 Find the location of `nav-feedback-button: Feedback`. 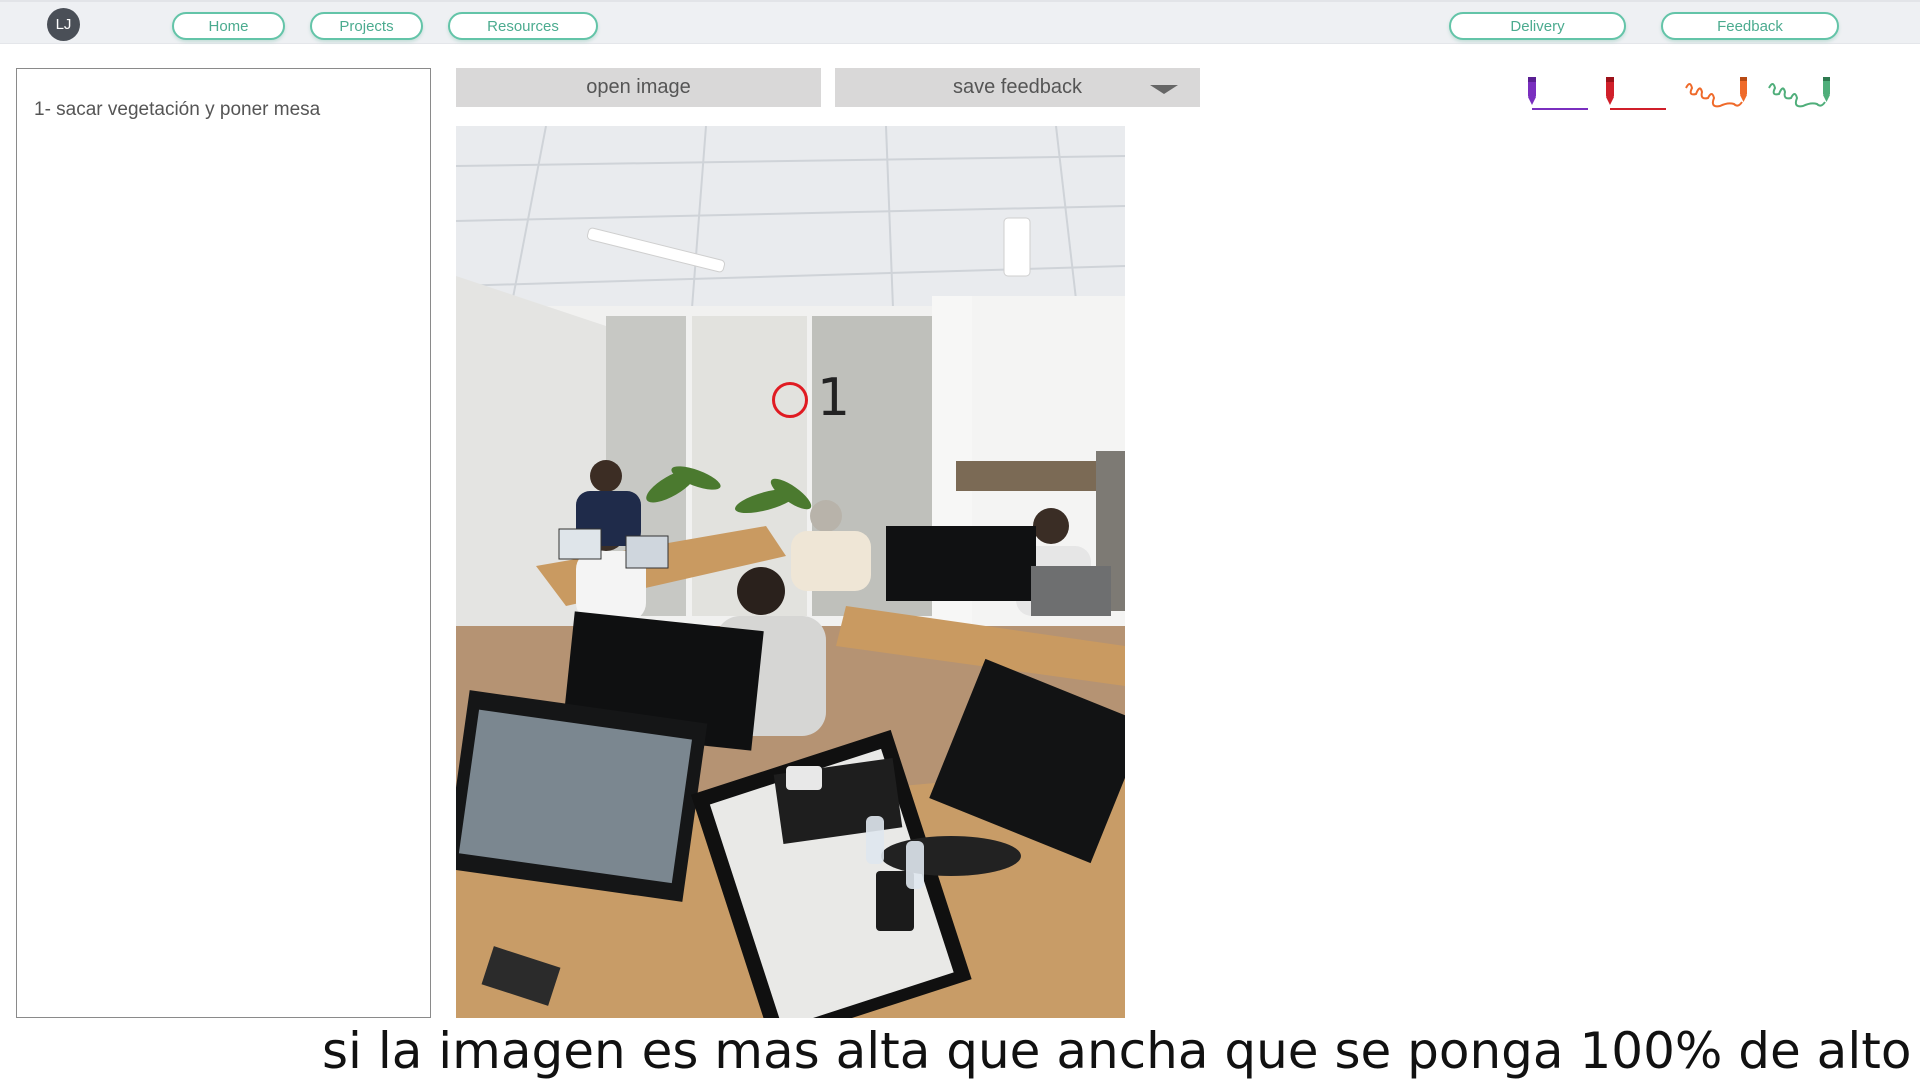

nav-feedback-button: Feedback is located at coordinates (1750, 26).